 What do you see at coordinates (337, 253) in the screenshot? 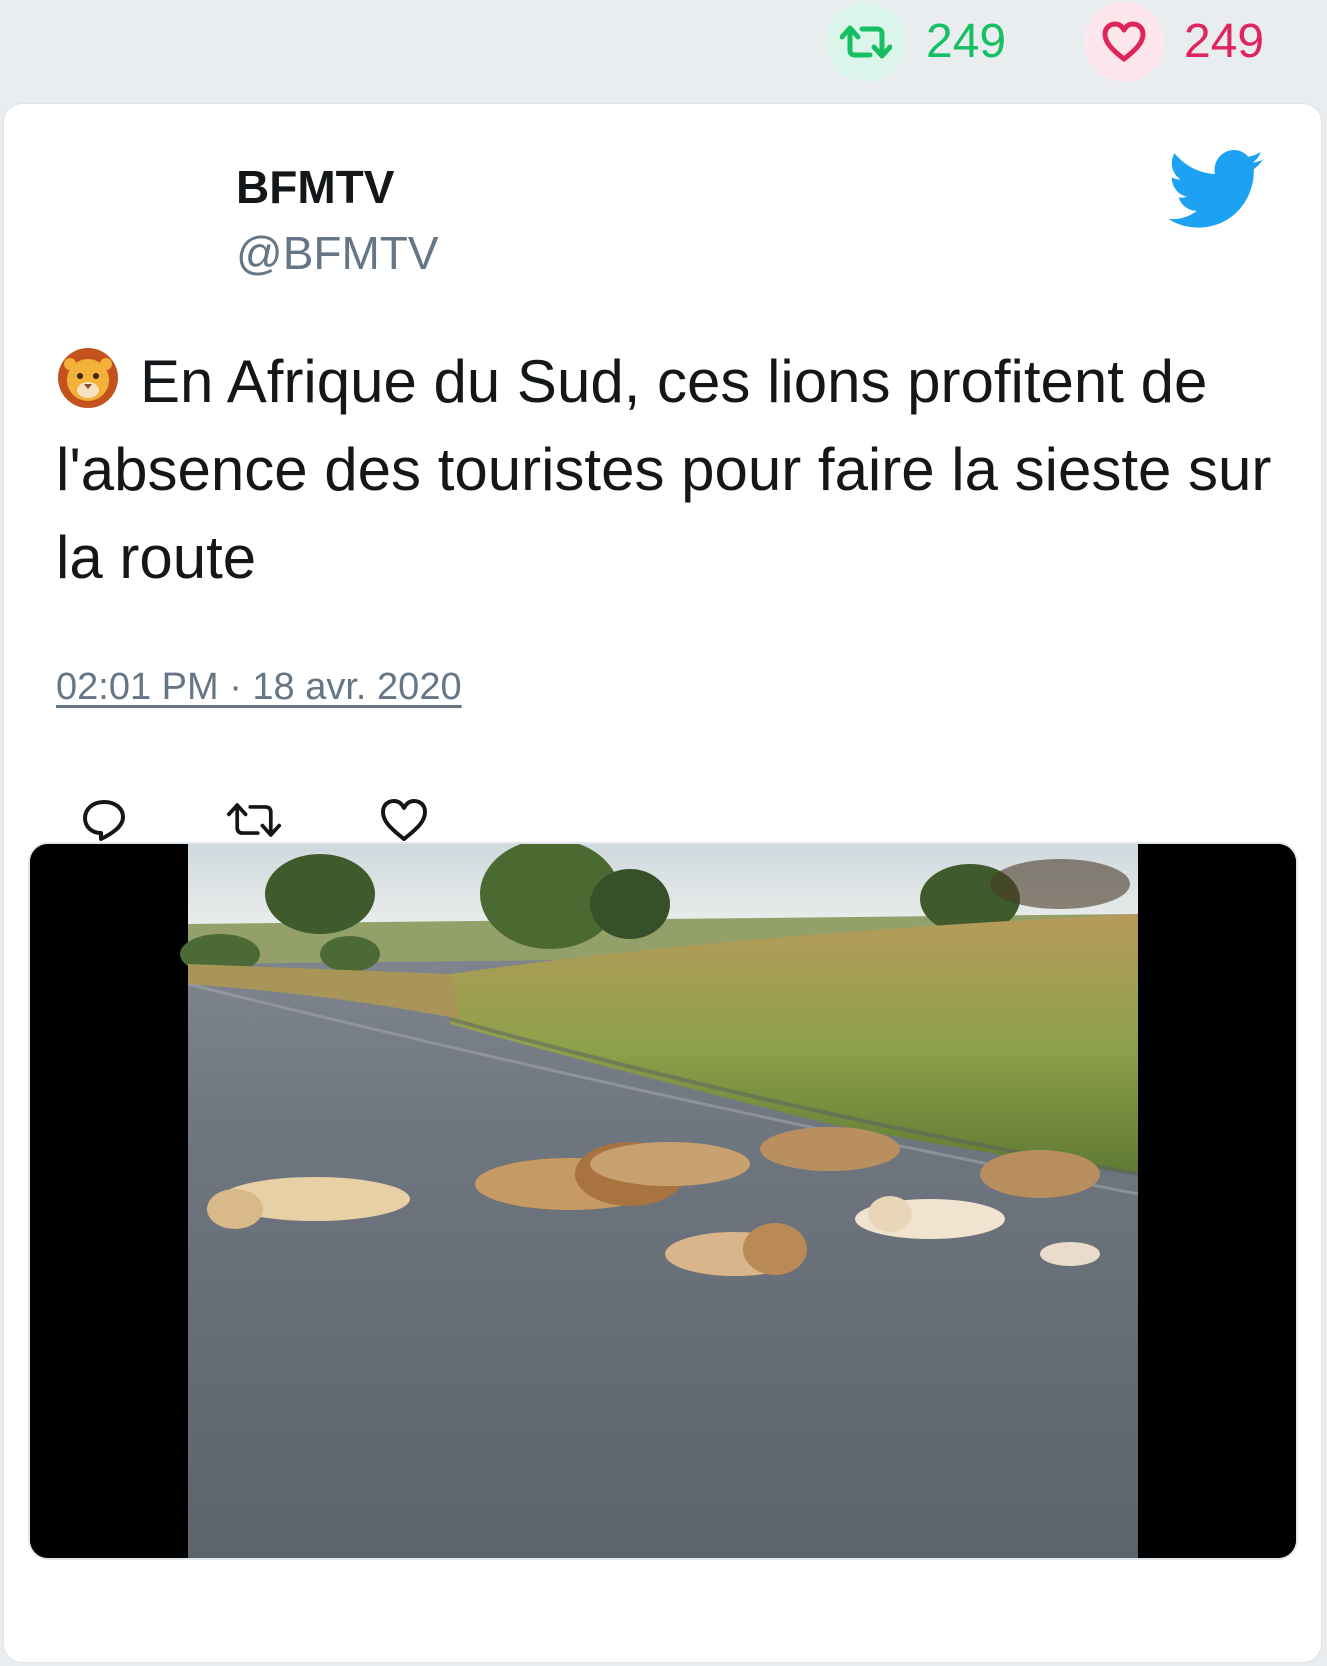
I see `user-handle: @BFMTV` at bounding box center [337, 253].